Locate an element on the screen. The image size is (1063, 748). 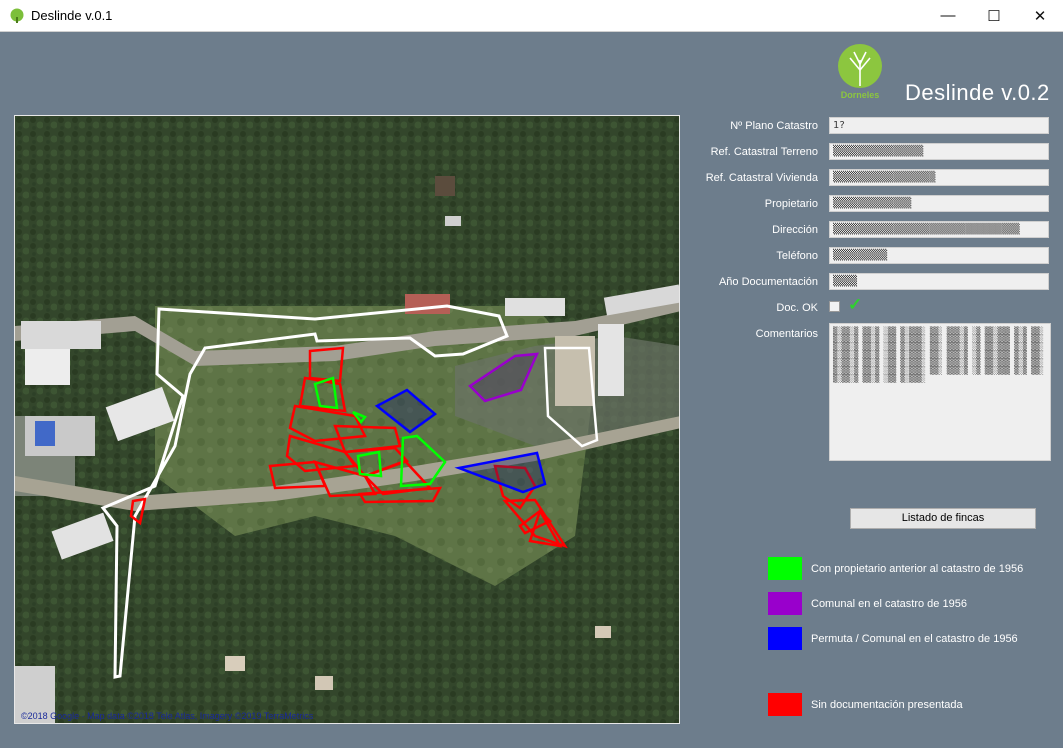
brand-logo-text: Dorneles is located at coordinates (860, 95).